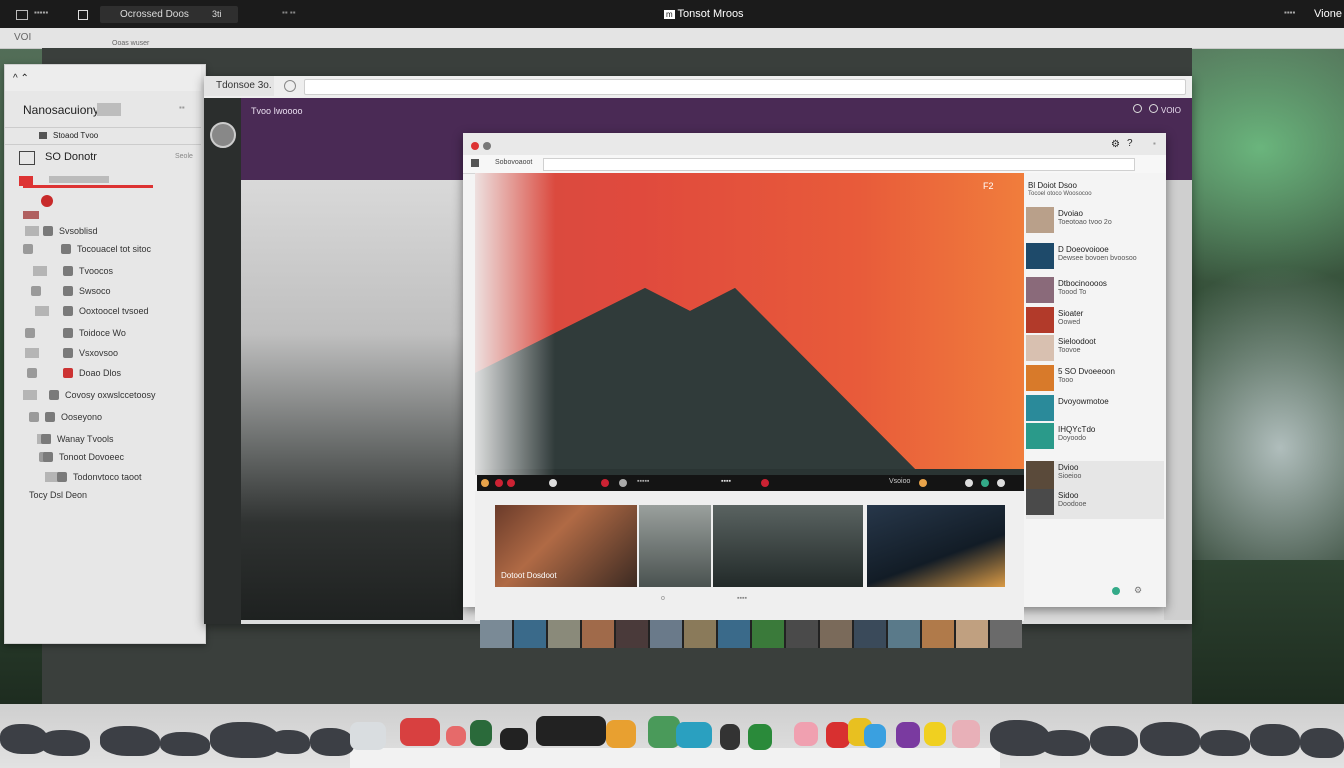 Image resolution: width=1344 pixels, height=768 pixels. Describe the element at coordinates (103, 418) in the screenshot. I see `left-panel-item: Ooseyono` at that location.